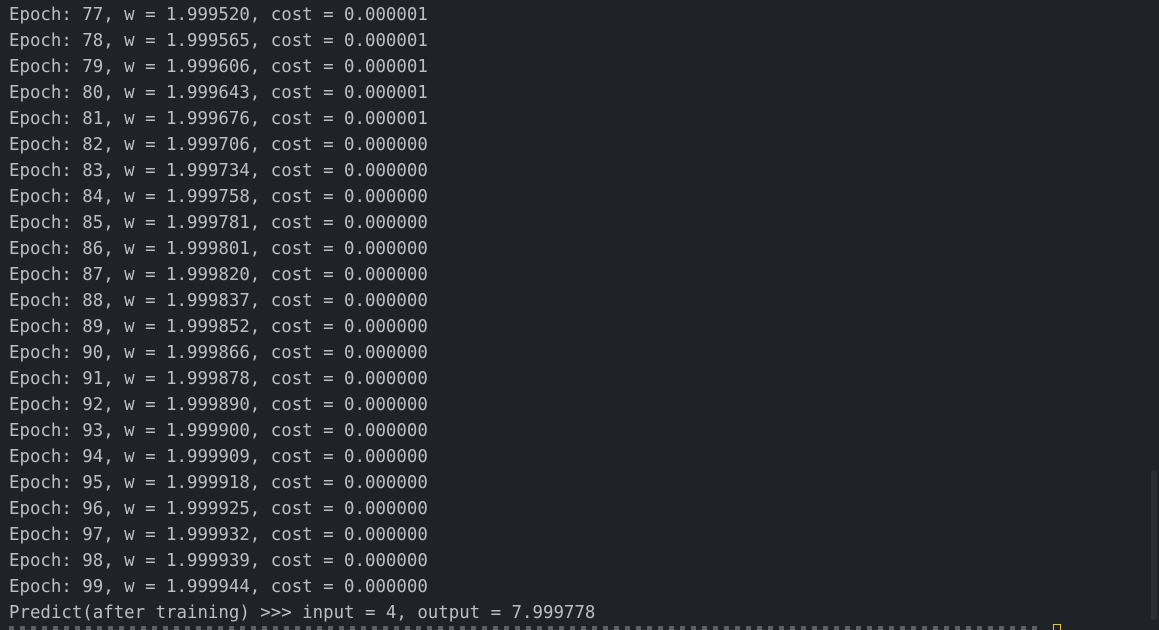 The height and width of the screenshot is (630, 1159). I want to click on clipped-console-line, so click(524, 628).